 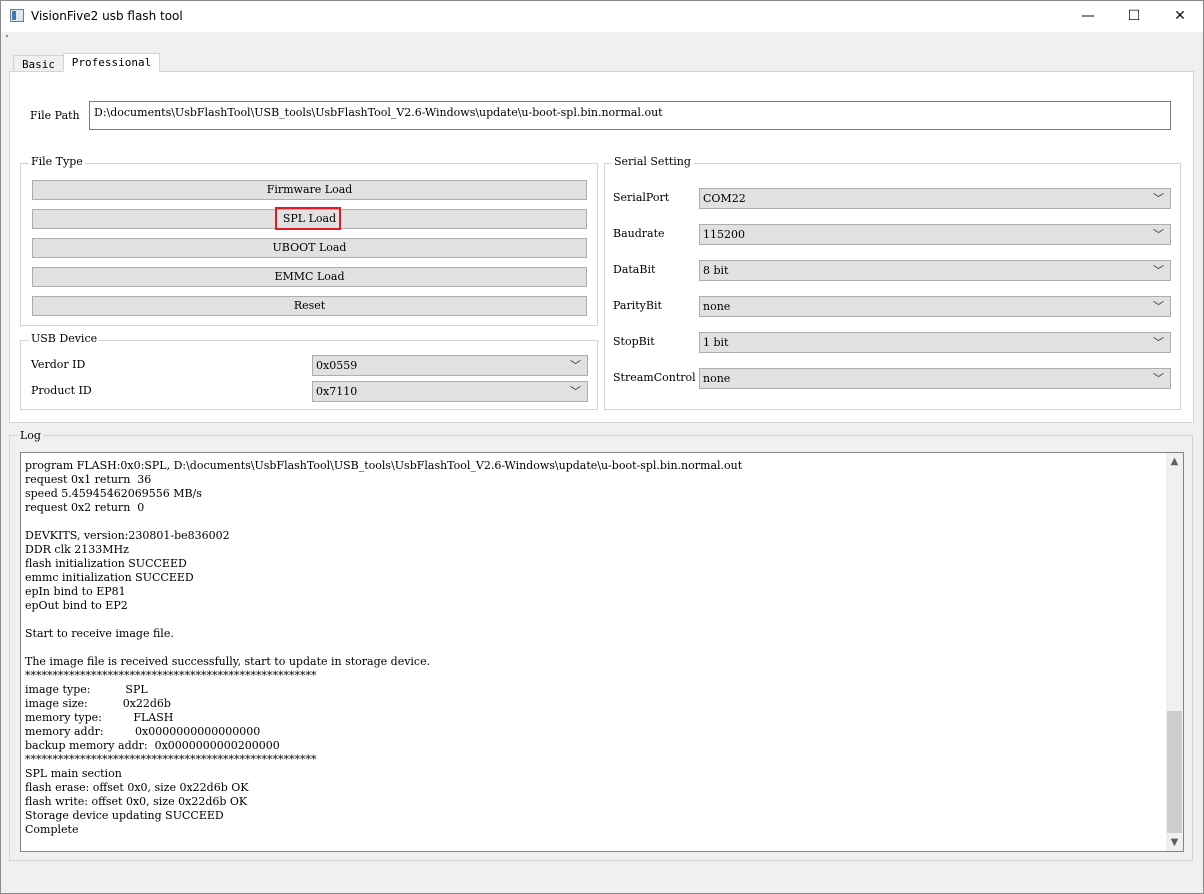 I want to click on log-line: SPL main section, so click(x=73, y=773).